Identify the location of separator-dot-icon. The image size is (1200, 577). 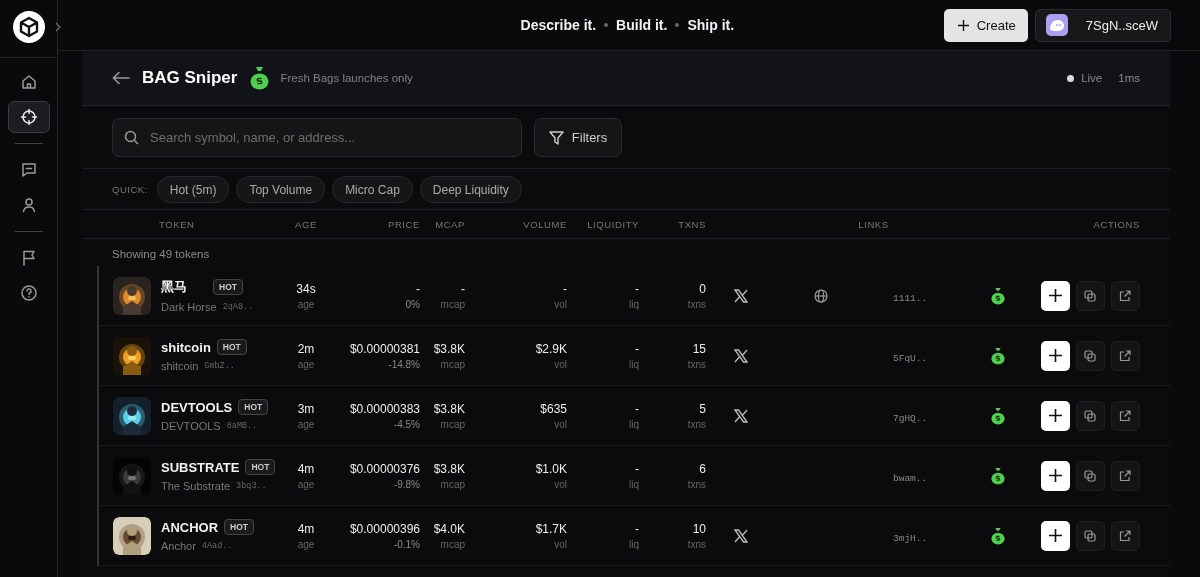
(677, 25).